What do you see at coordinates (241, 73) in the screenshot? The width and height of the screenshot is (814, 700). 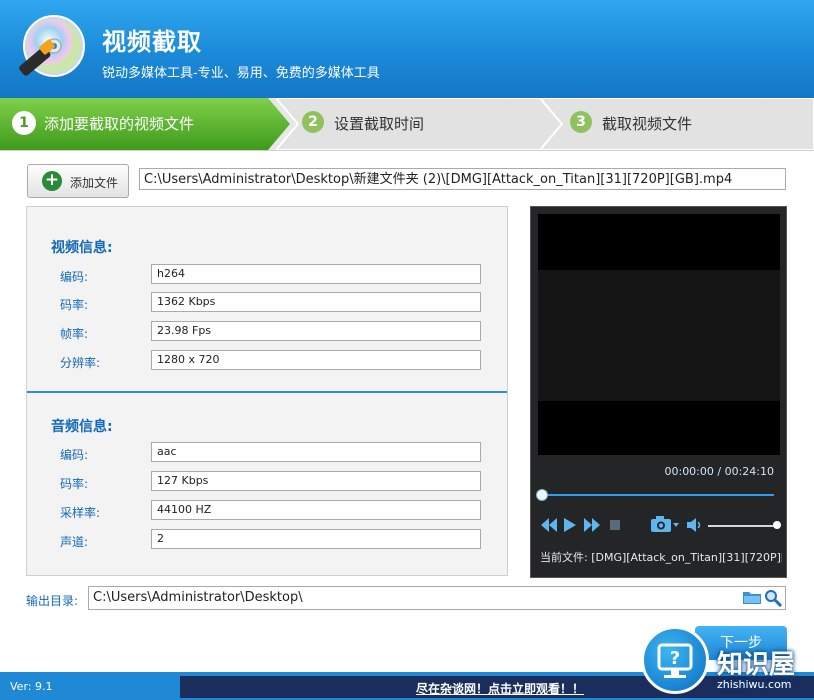 I see `app-subtitle: 锐动多媒体工具-专业、易用、免费的多媒体工具` at bounding box center [241, 73].